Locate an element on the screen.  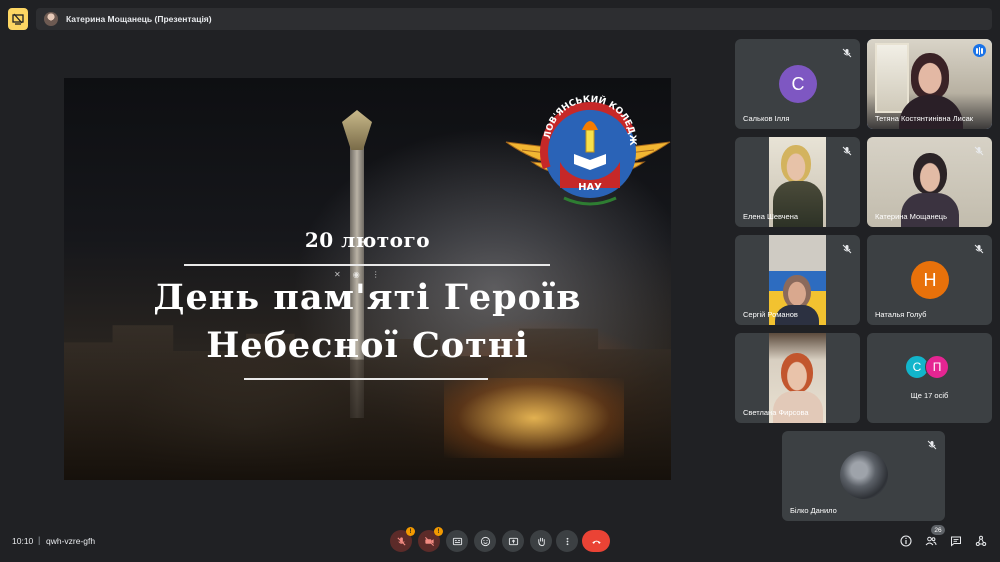
participant-name: Елена Шевчена is located at coordinates (771, 216).